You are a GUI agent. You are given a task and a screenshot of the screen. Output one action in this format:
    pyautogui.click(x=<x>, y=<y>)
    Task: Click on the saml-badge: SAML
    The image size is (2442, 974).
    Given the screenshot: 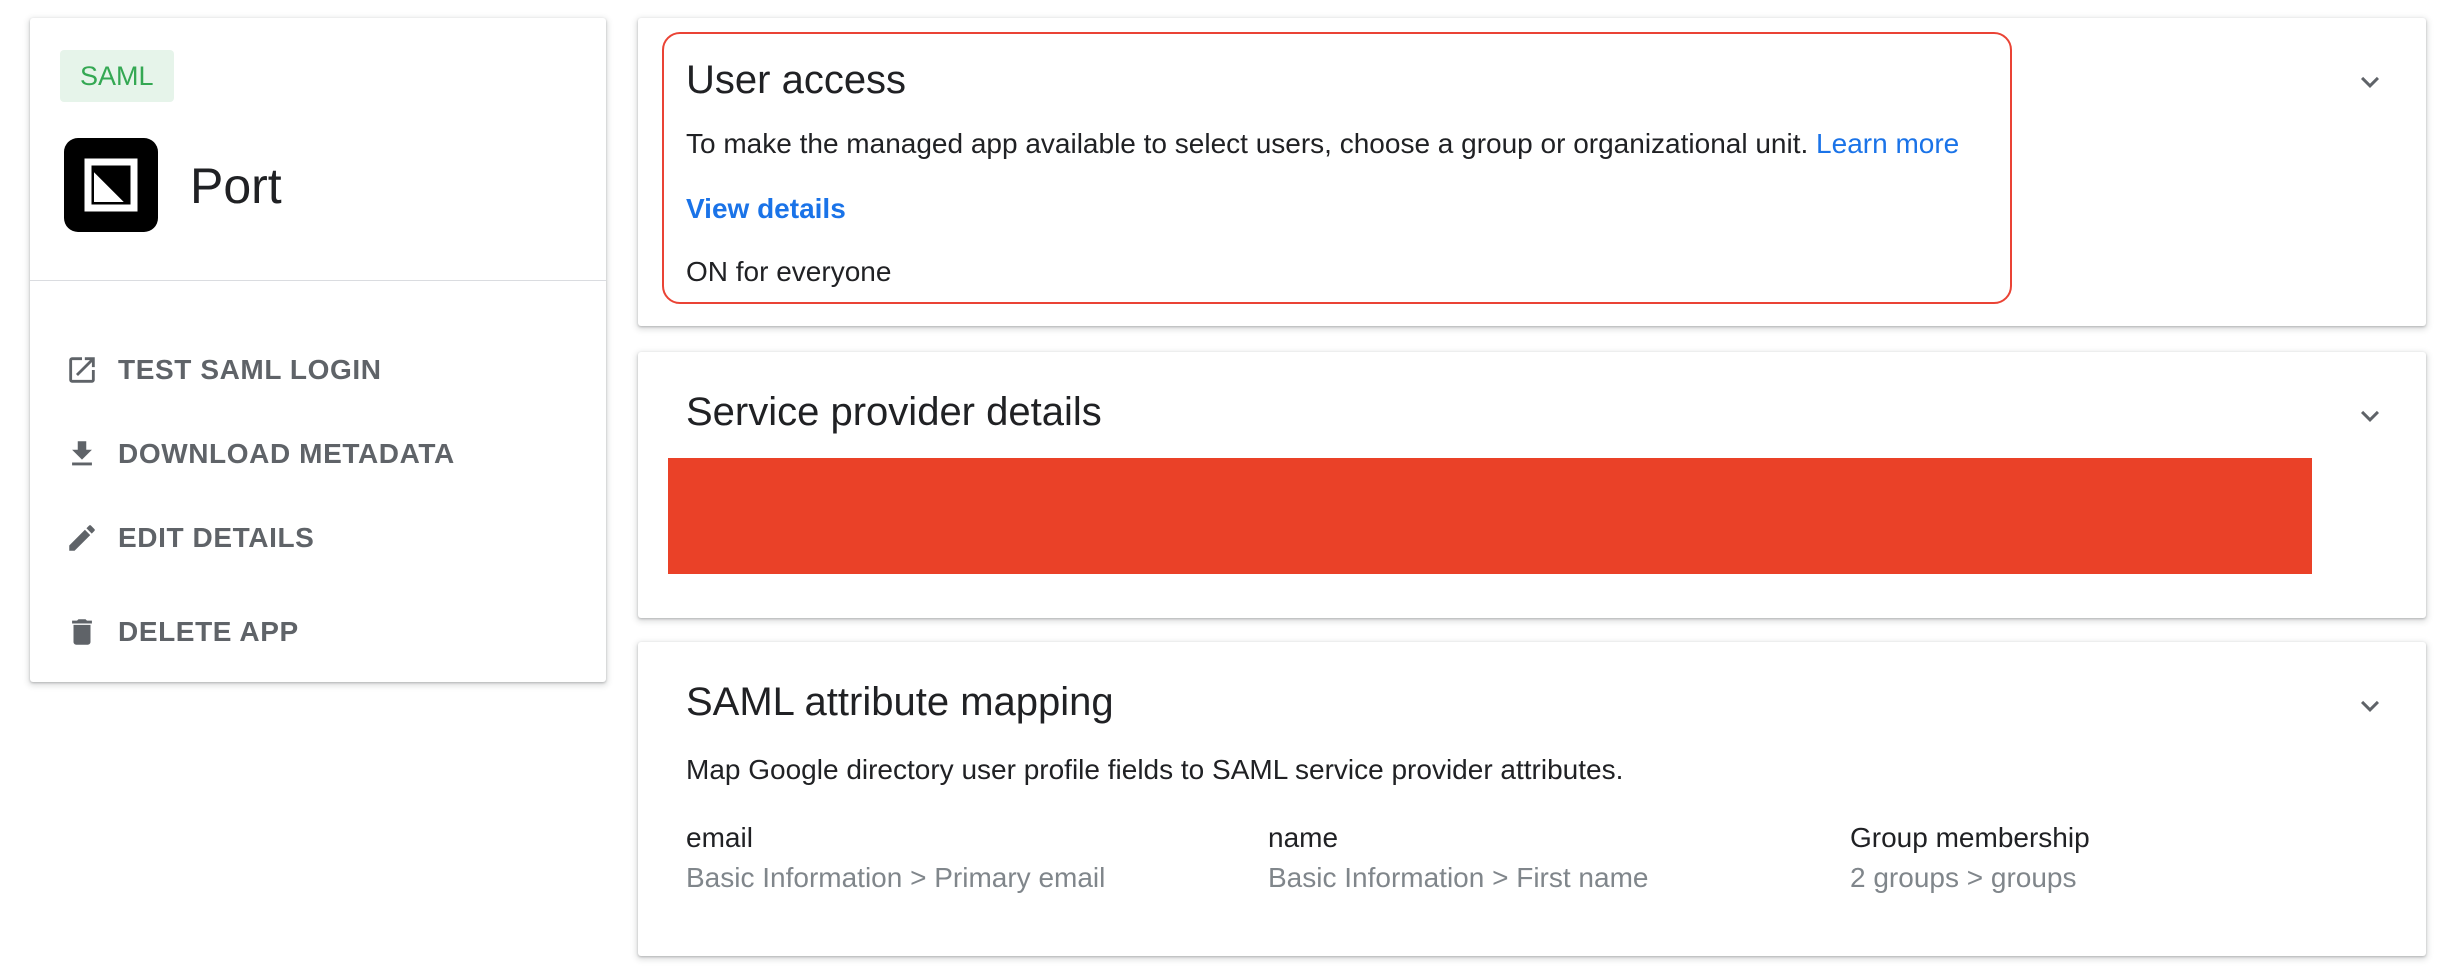 What is the action you would take?
    pyautogui.click(x=117, y=76)
    